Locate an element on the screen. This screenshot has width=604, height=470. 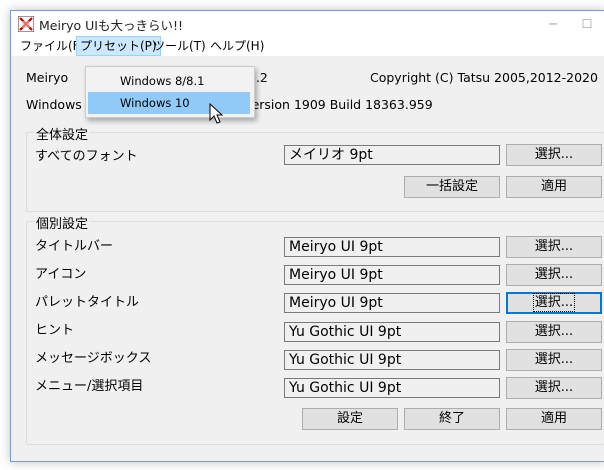
all-apply-button: 適用 is located at coordinates (554, 187).